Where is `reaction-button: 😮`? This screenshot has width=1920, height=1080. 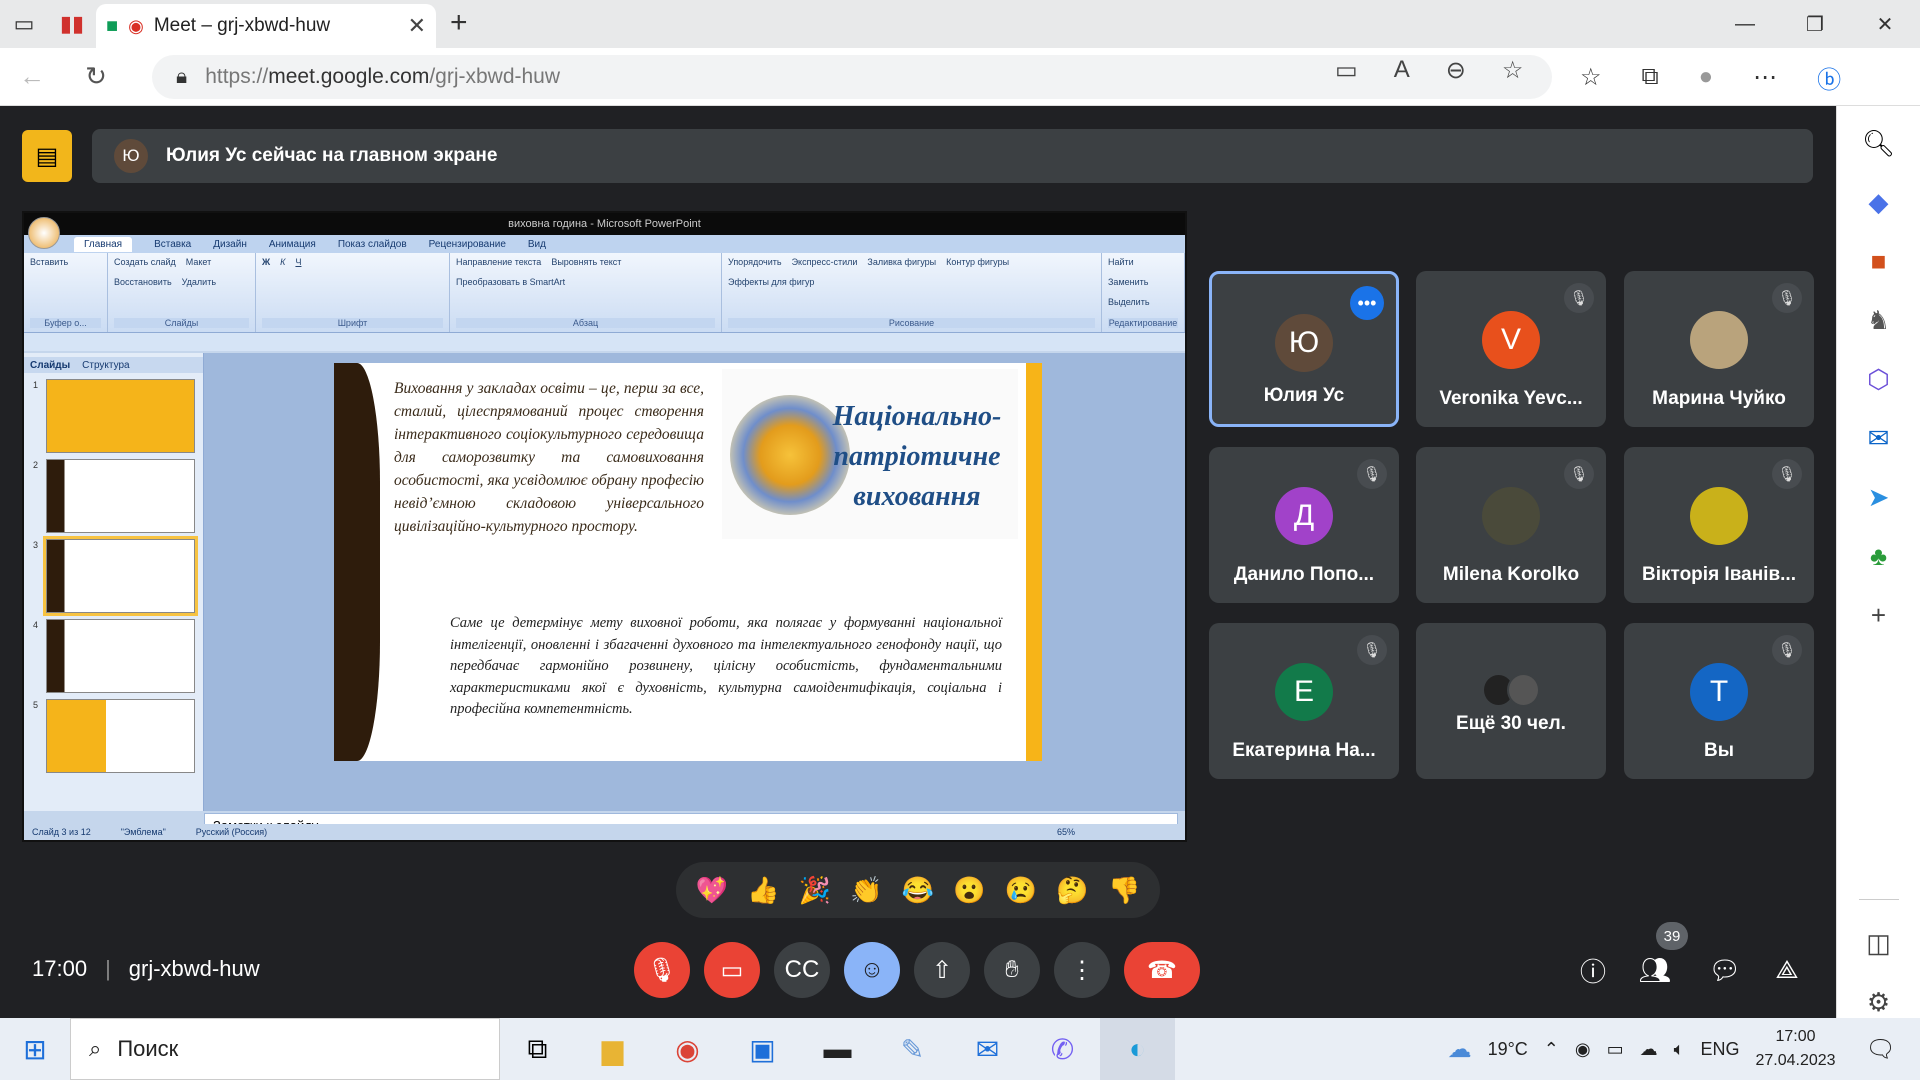 reaction-button: 😮 is located at coordinates (969, 890).